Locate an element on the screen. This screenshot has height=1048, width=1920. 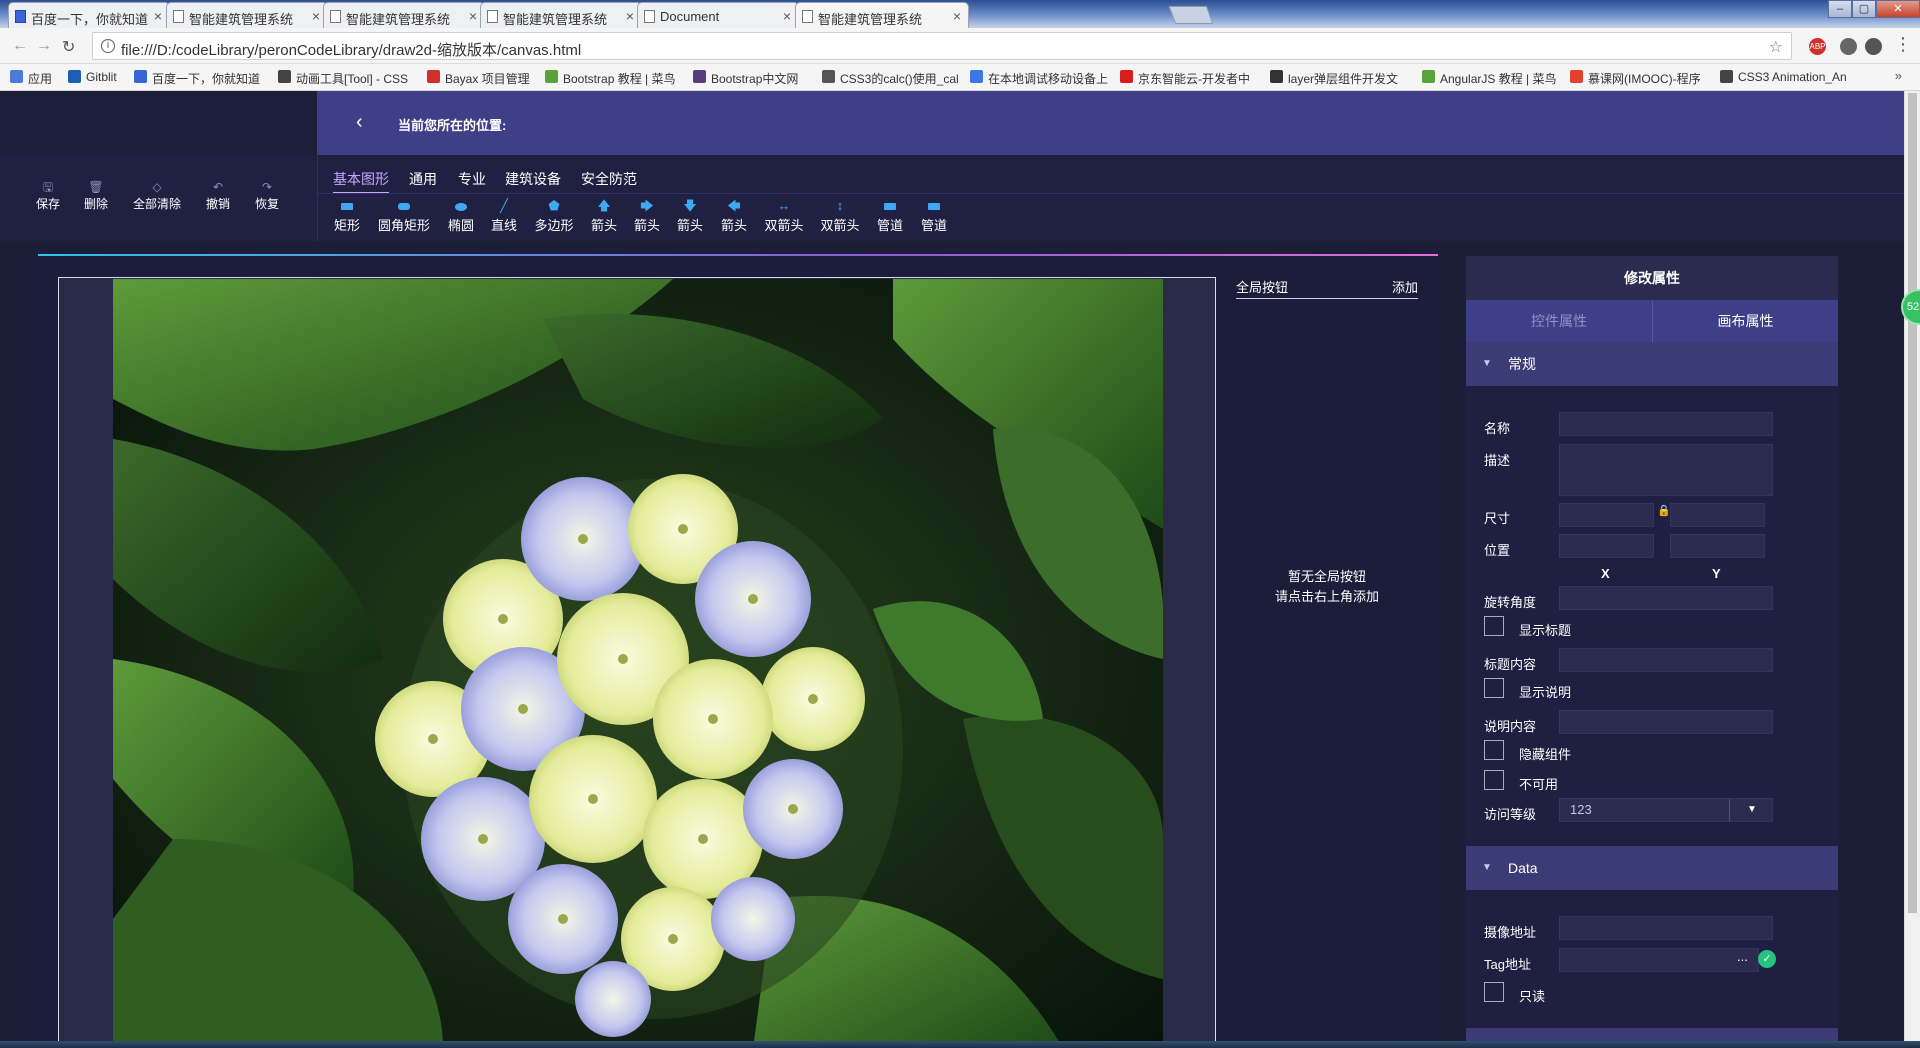
show-title-checkbox is located at coordinates (1494, 626).